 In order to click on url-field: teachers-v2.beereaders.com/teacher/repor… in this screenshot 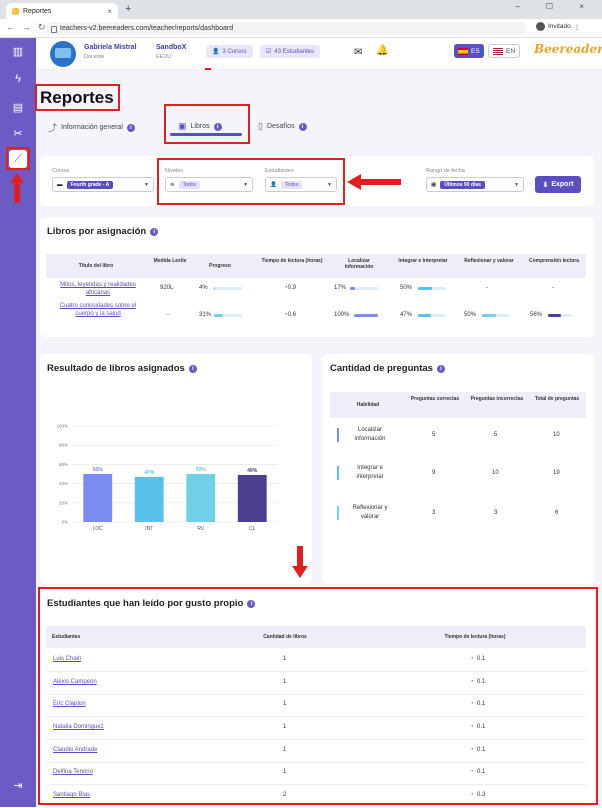, I will do `click(286, 28)`.